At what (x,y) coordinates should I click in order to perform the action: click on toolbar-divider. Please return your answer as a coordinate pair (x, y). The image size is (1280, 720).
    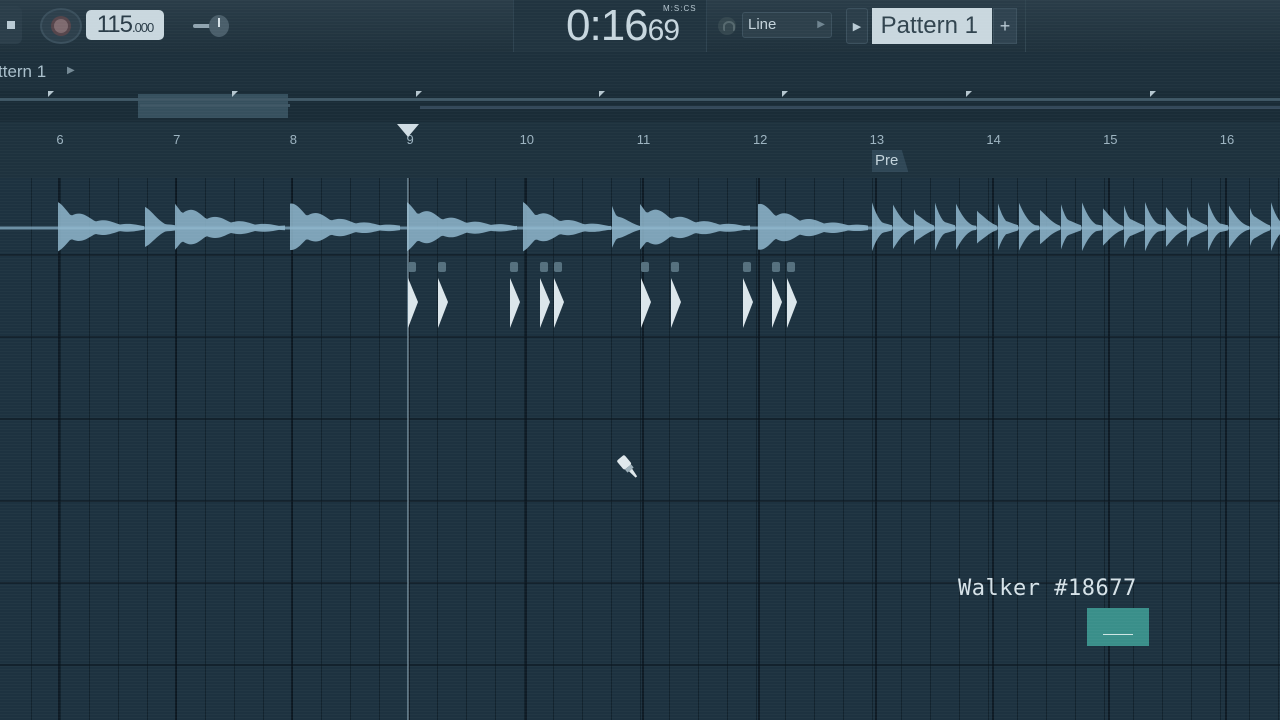
    Looking at the image, I should click on (1025, 26).